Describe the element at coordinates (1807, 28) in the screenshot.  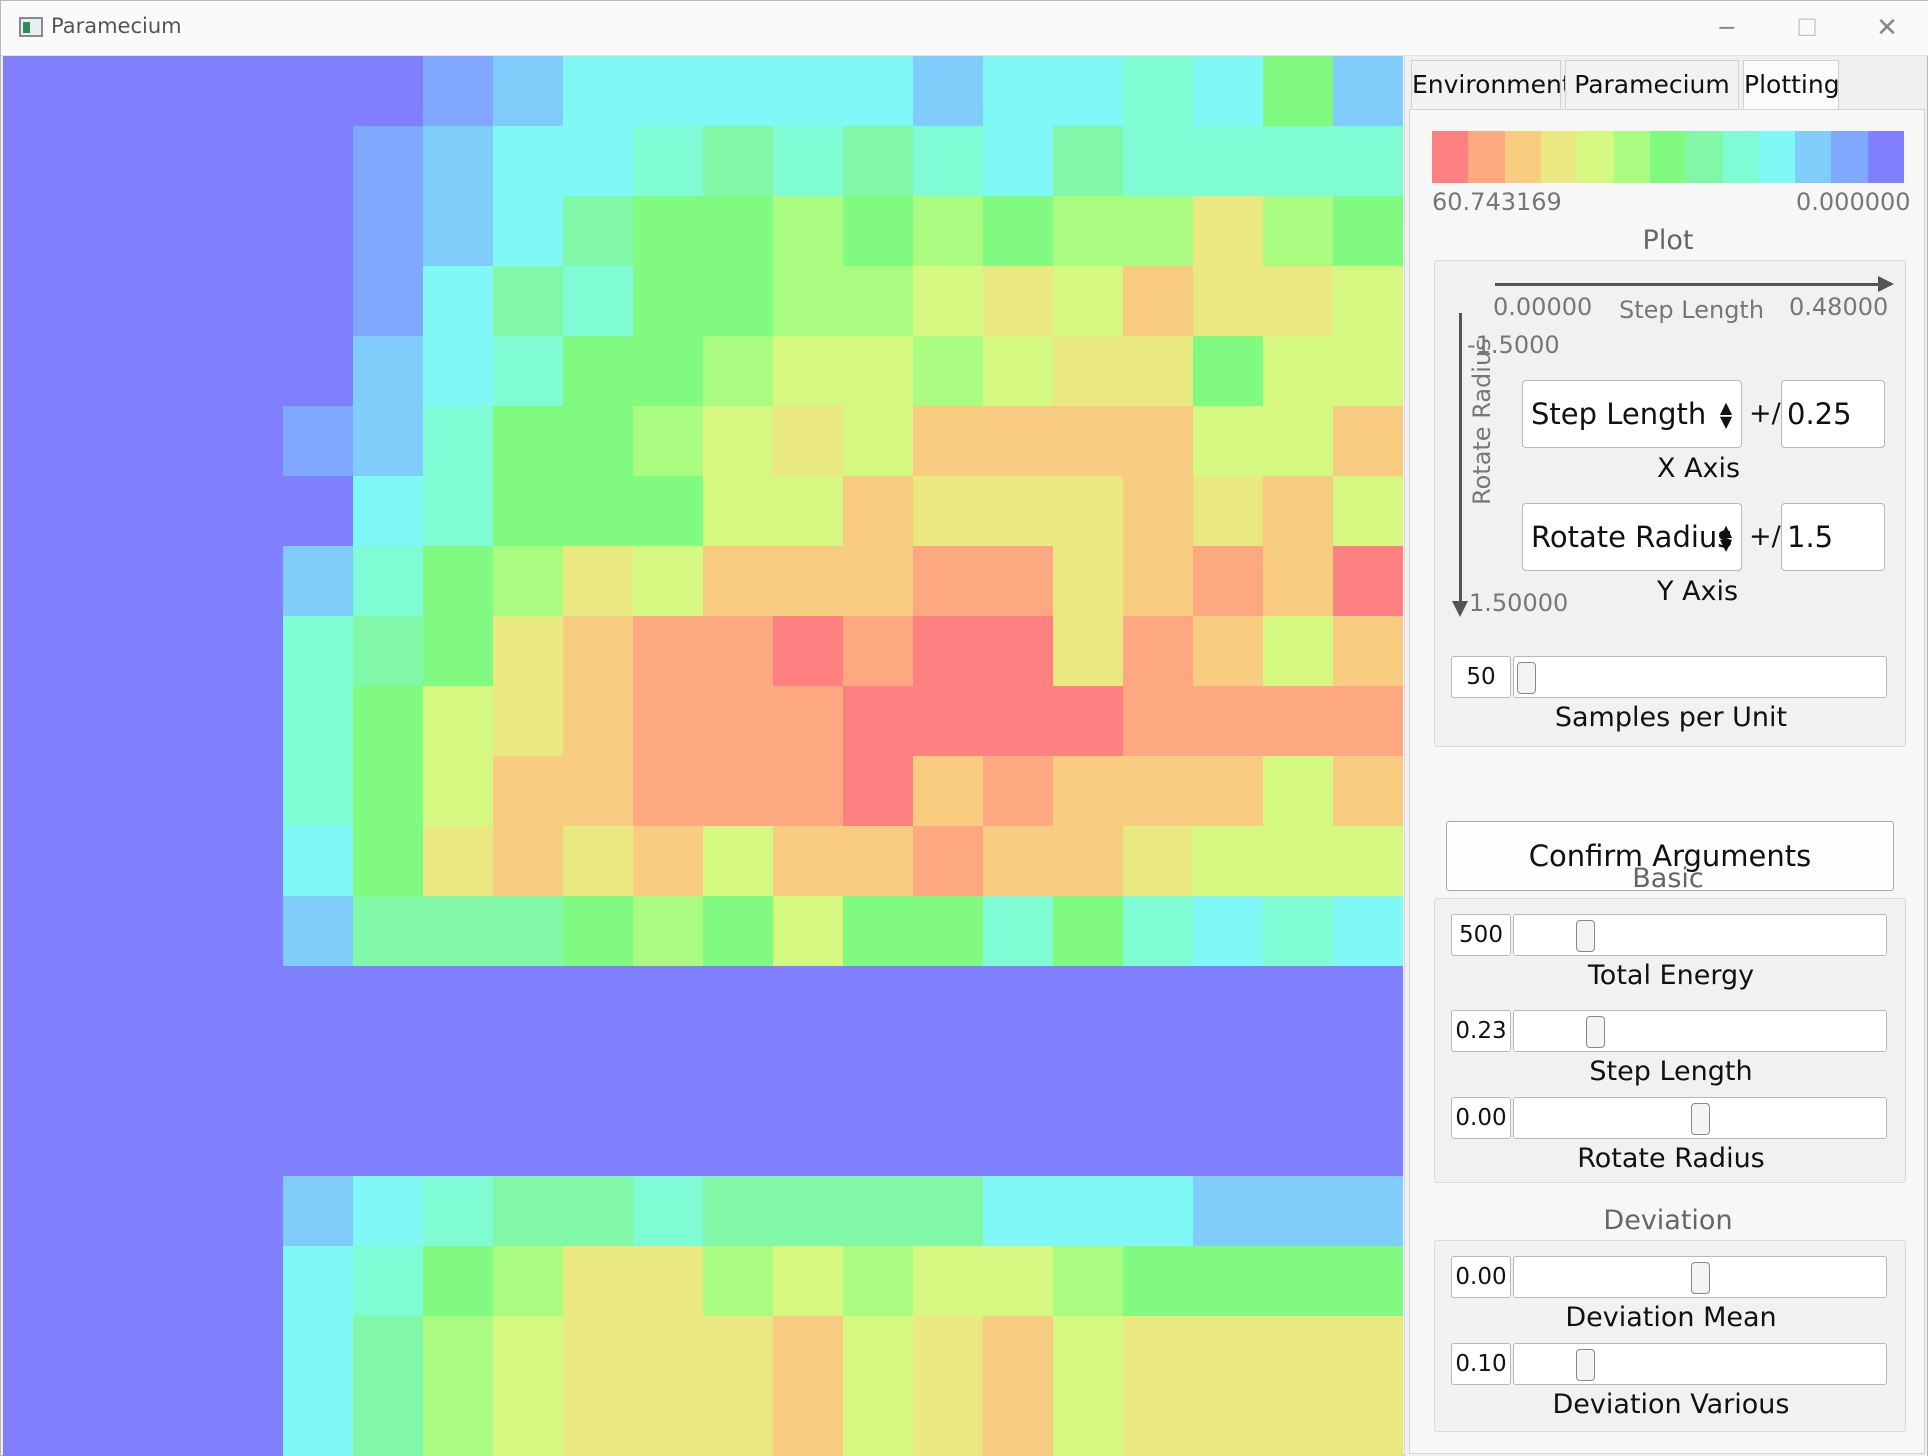
I see `maximize-button: ☐` at that location.